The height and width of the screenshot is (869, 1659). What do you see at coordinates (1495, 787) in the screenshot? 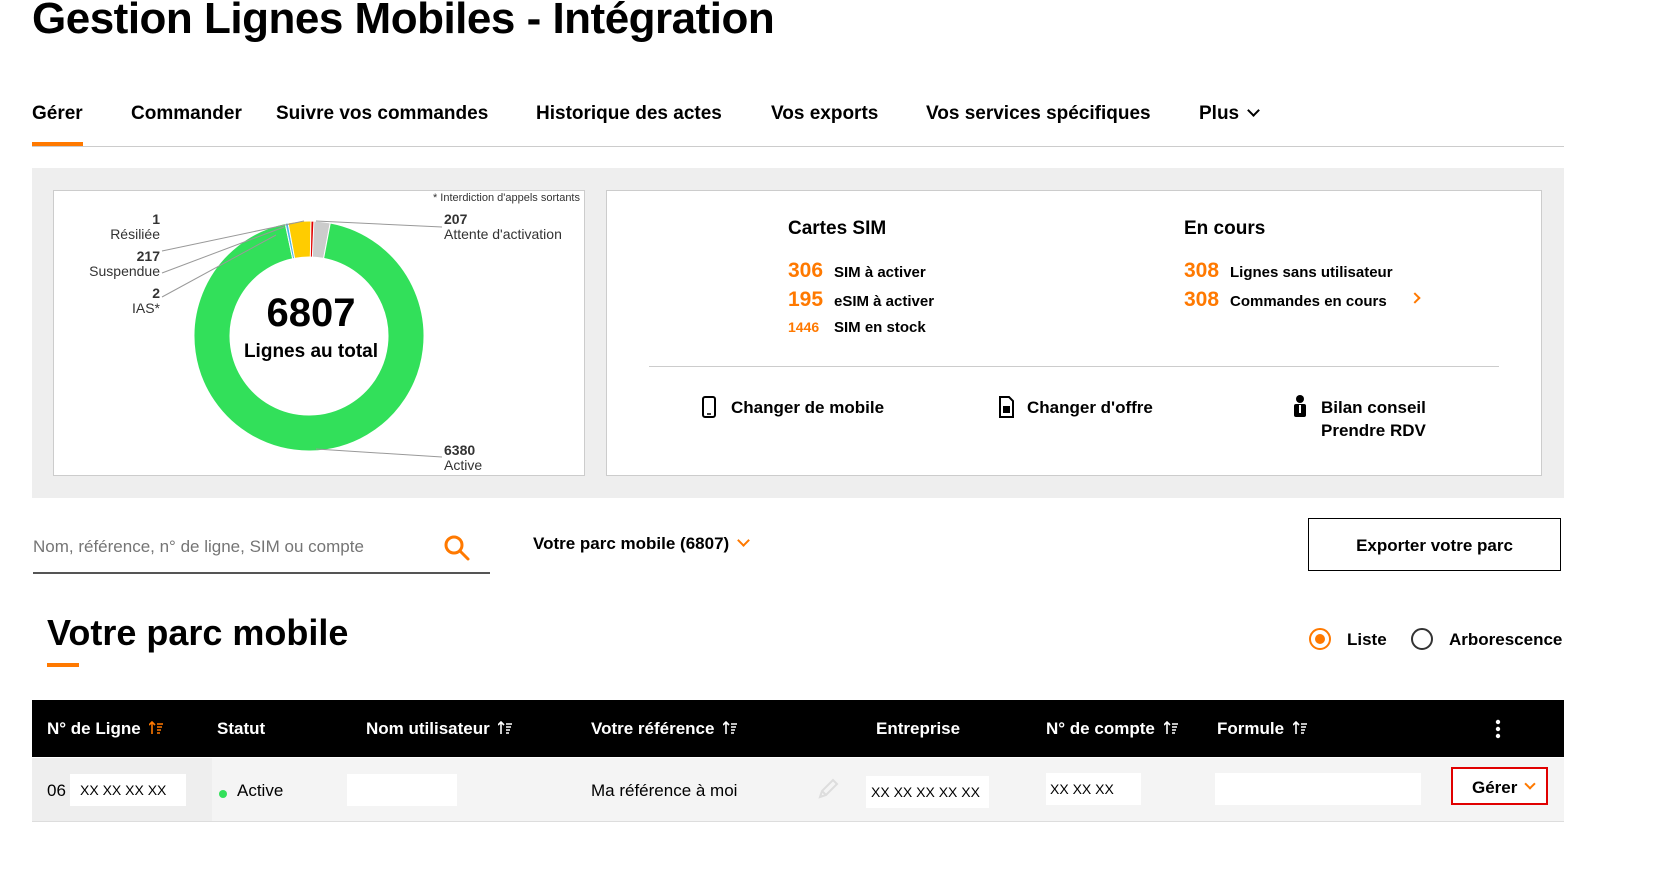
I see `manage-button-label: Gérer` at bounding box center [1495, 787].